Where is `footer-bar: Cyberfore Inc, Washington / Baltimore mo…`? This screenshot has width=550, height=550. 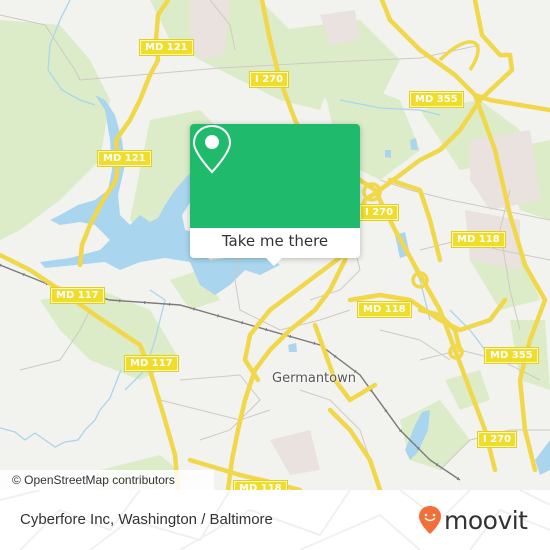 footer-bar: Cyberfore Inc, Washington / Baltimore mo… is located at coordinates (275, 520).